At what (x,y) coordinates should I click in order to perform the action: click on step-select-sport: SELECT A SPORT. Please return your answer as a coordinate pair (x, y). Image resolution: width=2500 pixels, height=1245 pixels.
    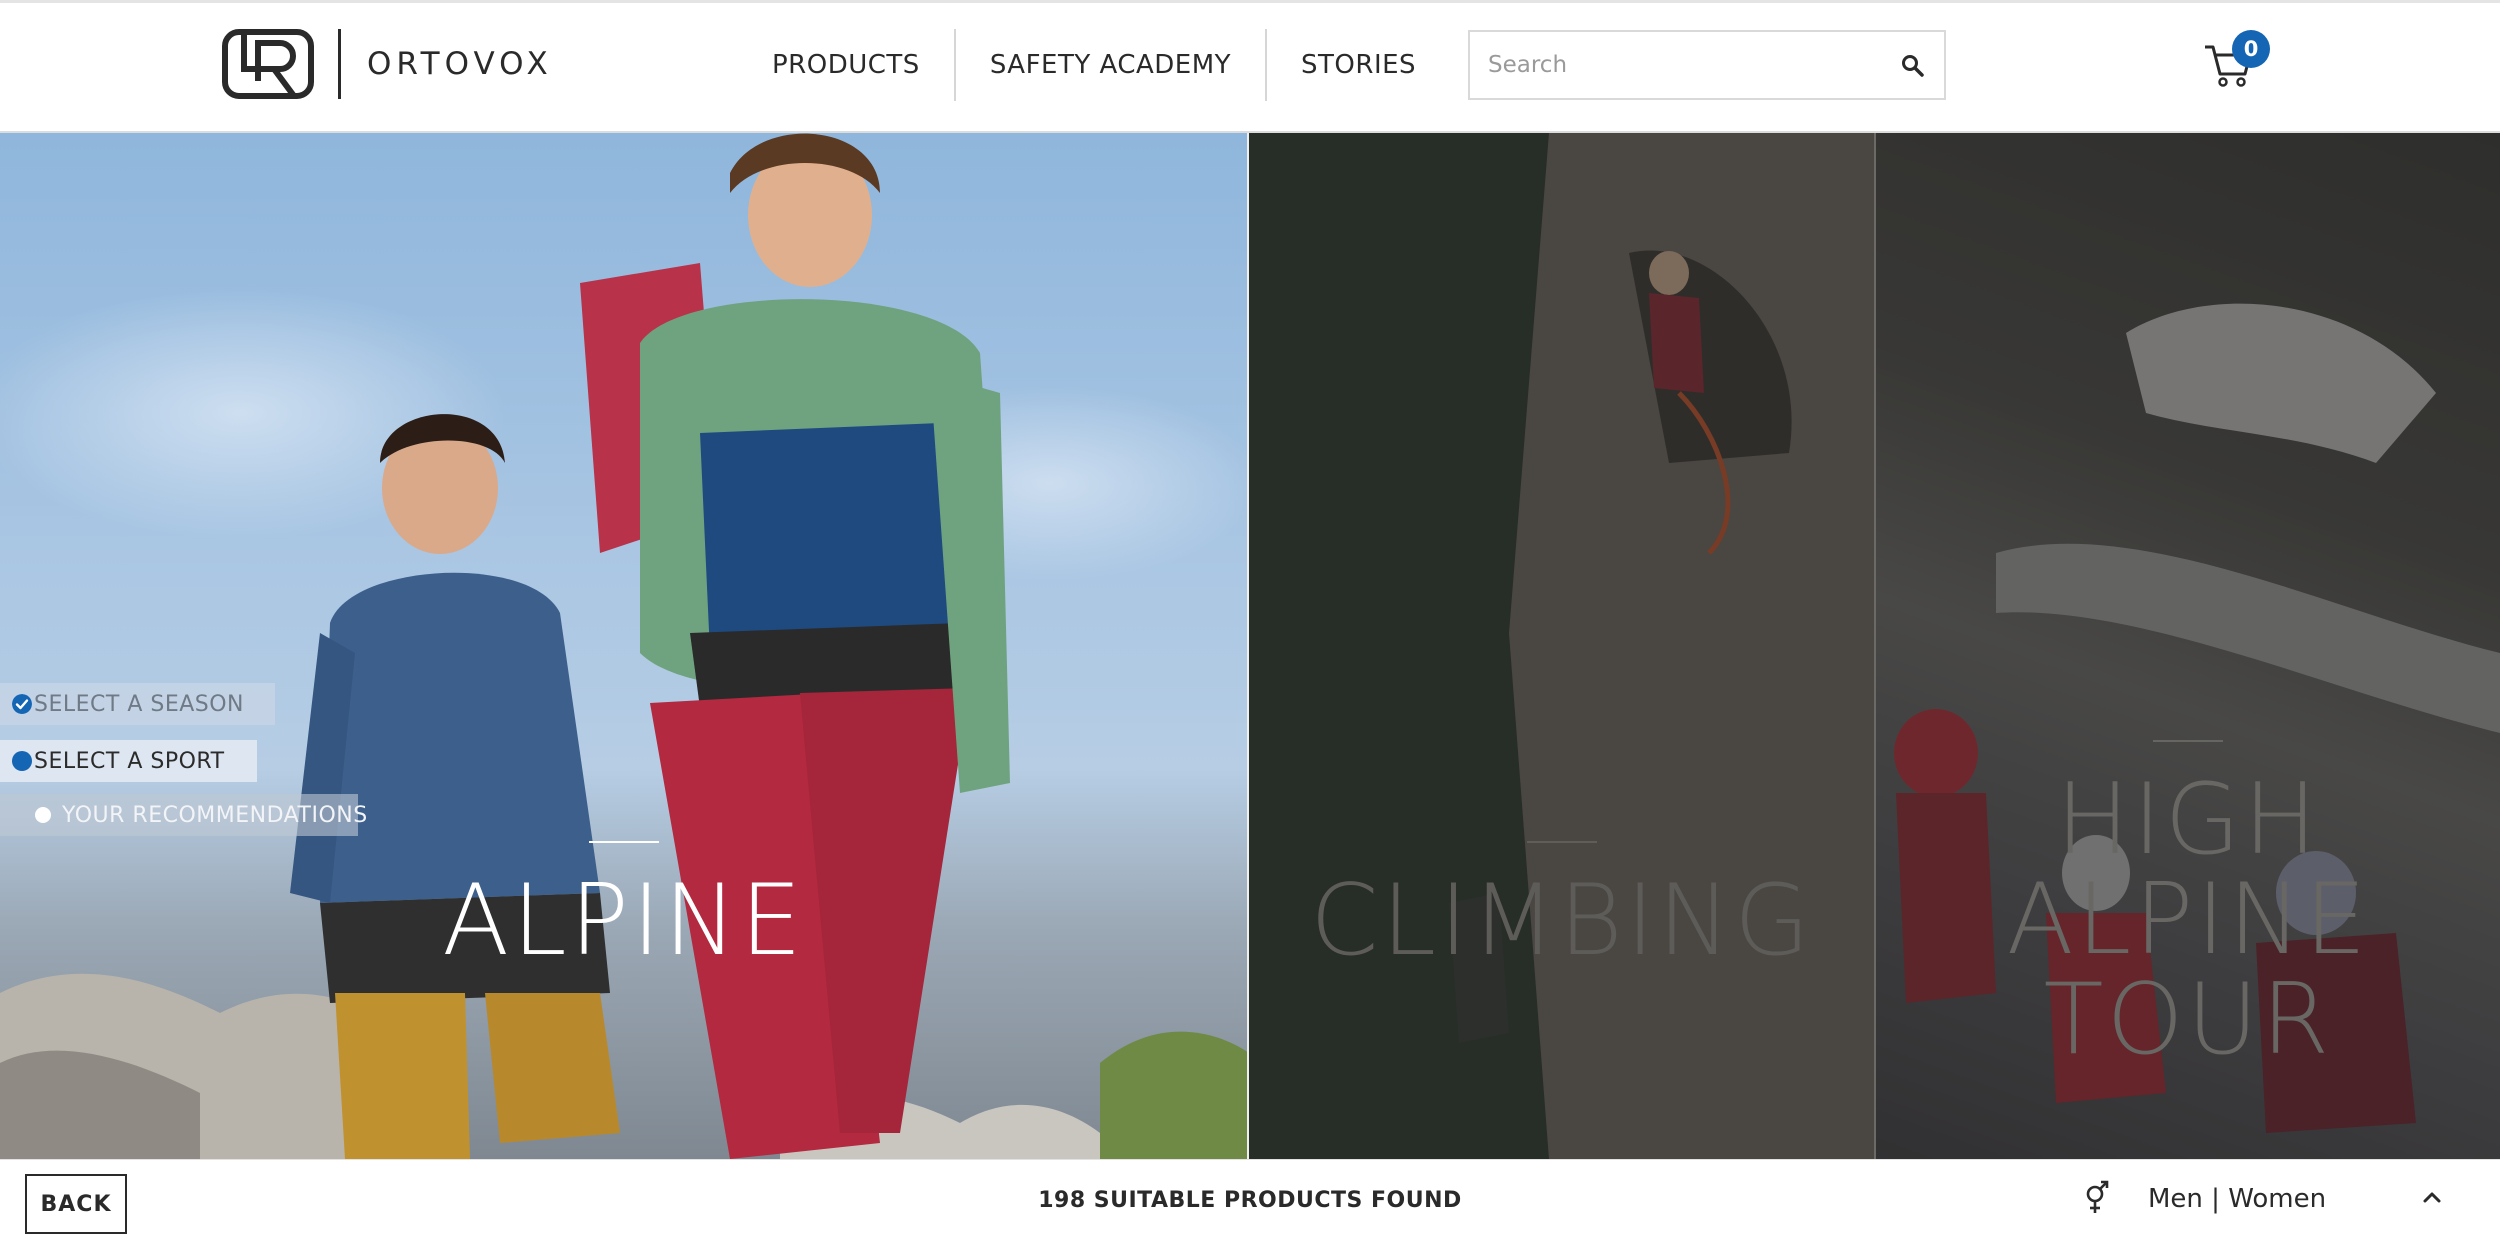
    Looking at the image, I should click on (128, 761).